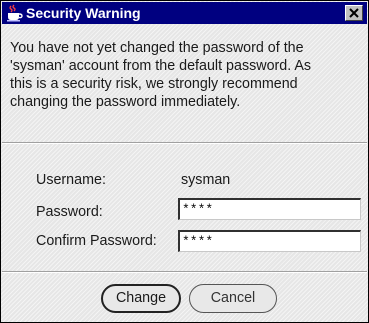 Image resolution: width=369 pixels, height=323 pixels. I want to click on message-line-4: changing the password immediately., so click(125, 102).